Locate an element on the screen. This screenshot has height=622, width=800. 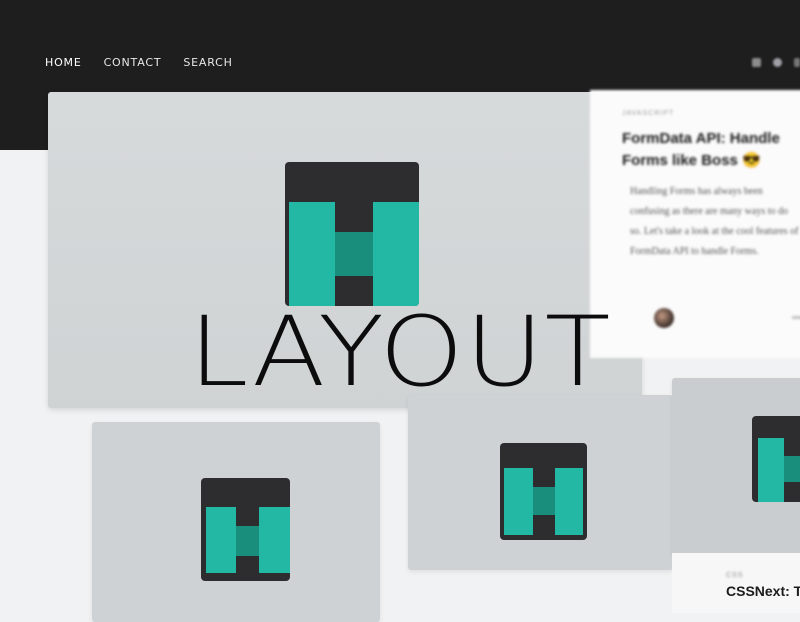
nav-home-link: HOME is located at coordinates (63, 62).